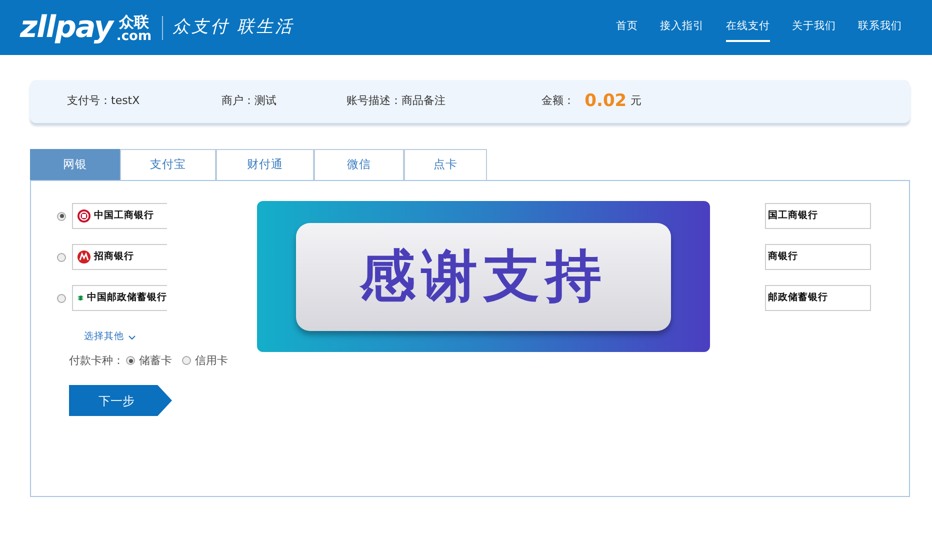 Image resolution: width=932 pixels, height=538 pixels. Describe the element at coordinates (66, 27) in the screenshot. I see `brand-logo-text: zllpay` at that location.